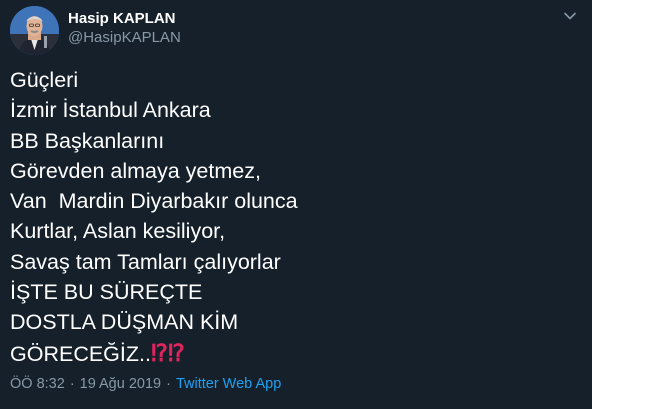 The height and width of the screenshot is (409, 670). I want to click on tweet-line: Görevden almaya yetmez,, so click(135, 170).